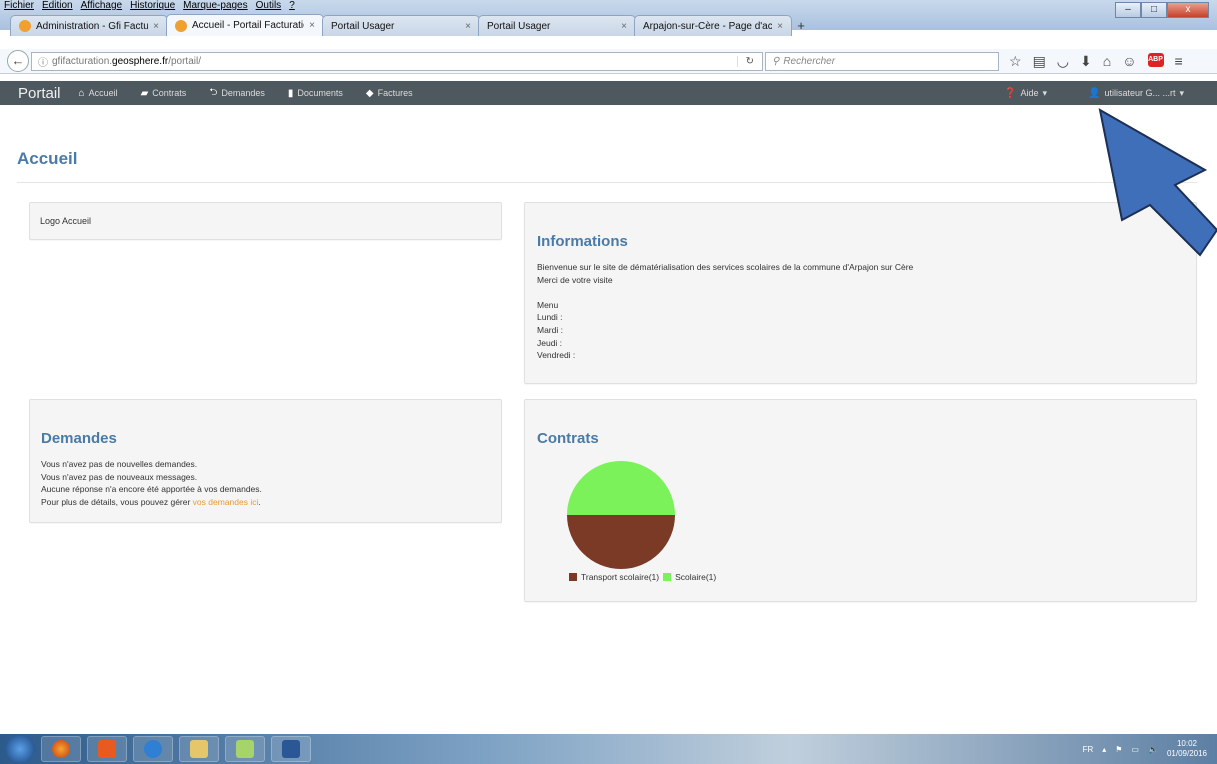 The image size is (1217, 764). I want to click on informations-title: Informations, so click(582, 241).